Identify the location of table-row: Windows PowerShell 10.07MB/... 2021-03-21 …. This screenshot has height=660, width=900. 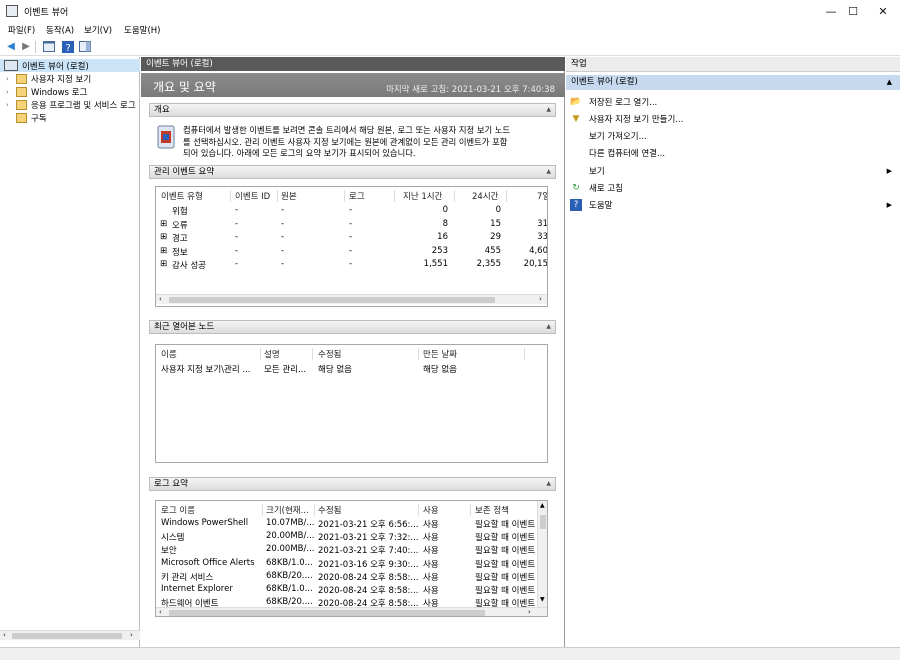
(346, 524).